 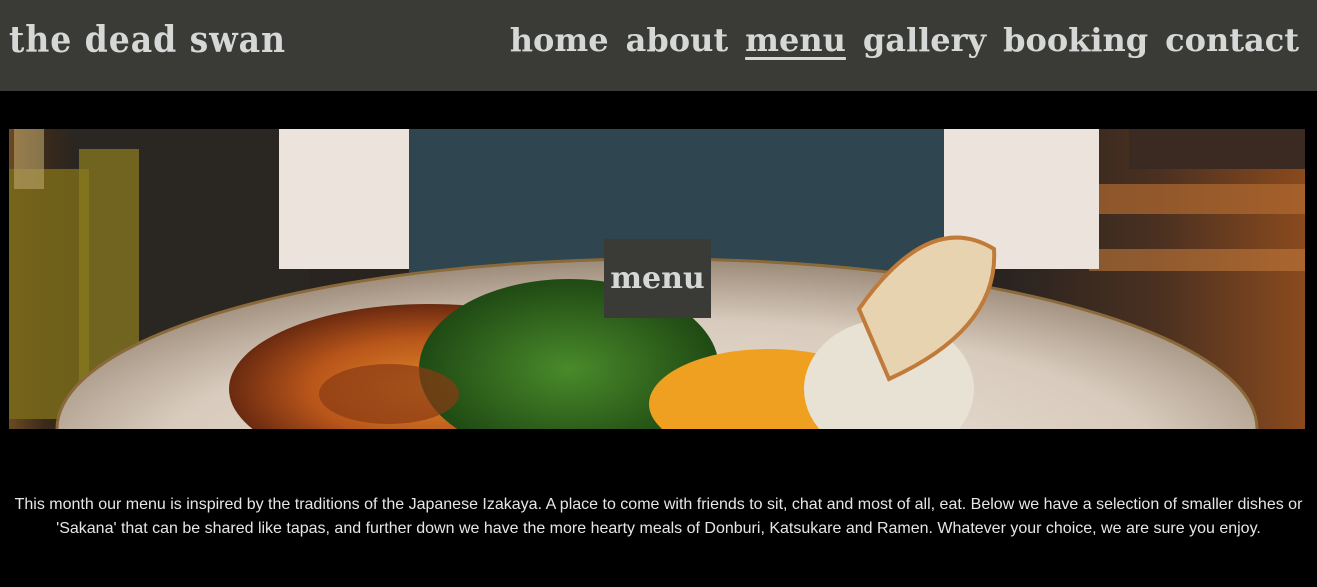 I want to click on nav-item-home: home, so click(x=559, y=40).